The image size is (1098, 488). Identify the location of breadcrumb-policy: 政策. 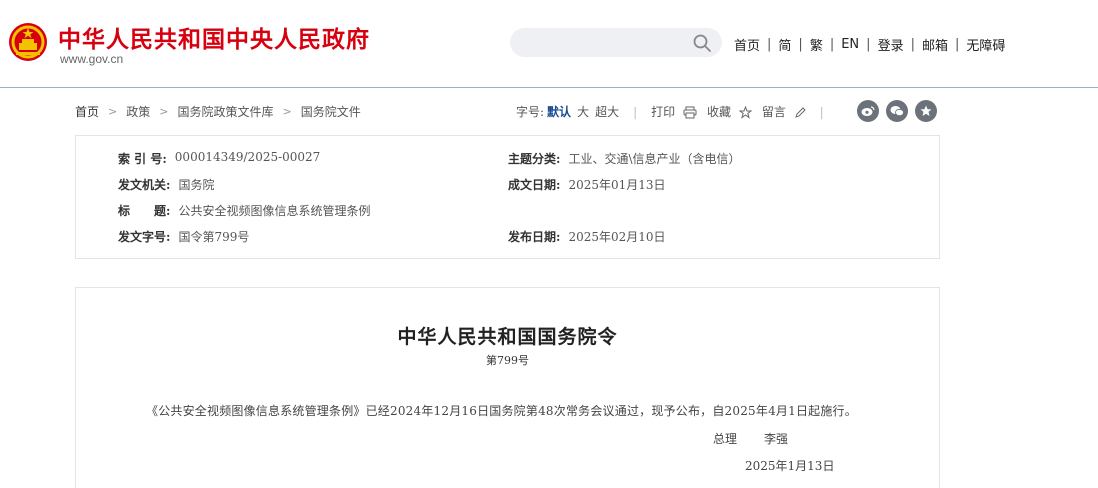
(138, 111).